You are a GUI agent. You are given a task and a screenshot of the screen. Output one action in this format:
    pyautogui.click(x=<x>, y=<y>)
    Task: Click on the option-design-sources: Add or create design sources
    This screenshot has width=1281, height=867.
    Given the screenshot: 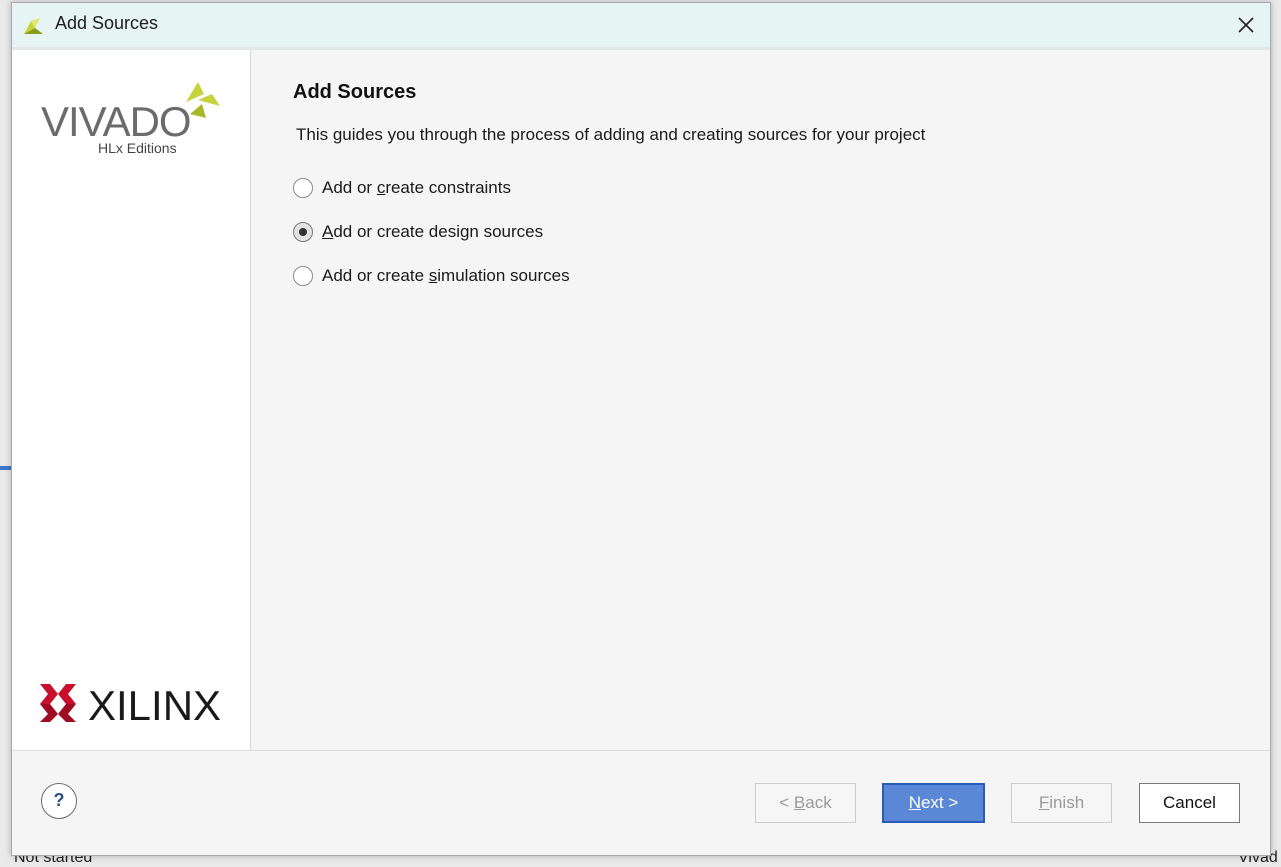 What is the action you would take?
    pyautogui.click(x=418, y=232)
    